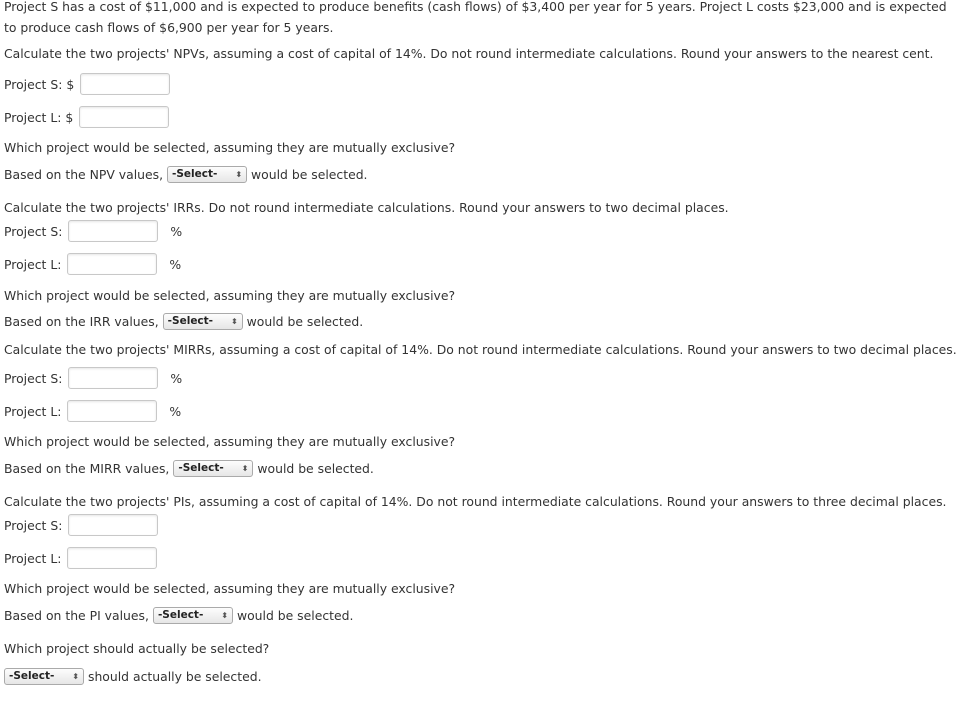 This screenshot has width=968, height=714. Describe the element at coordinates (125, 84) in the screenshot. I see `npv-s-input` at that location.